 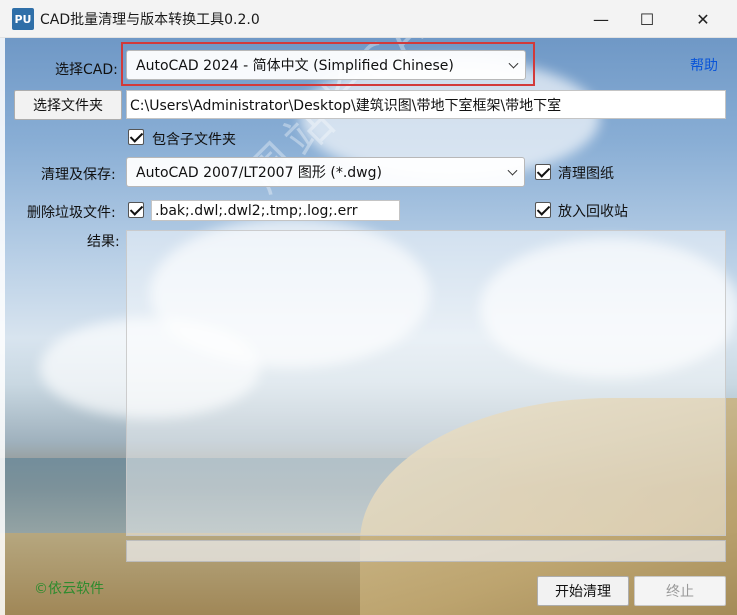 I want to click on help-link: 帮助, so click(x=704, y=65).